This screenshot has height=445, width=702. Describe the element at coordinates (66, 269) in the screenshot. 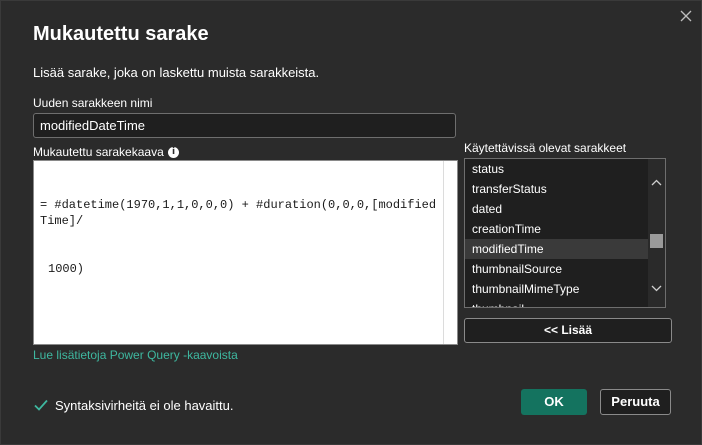

I see `formula-line-2: 1000)` at that location.